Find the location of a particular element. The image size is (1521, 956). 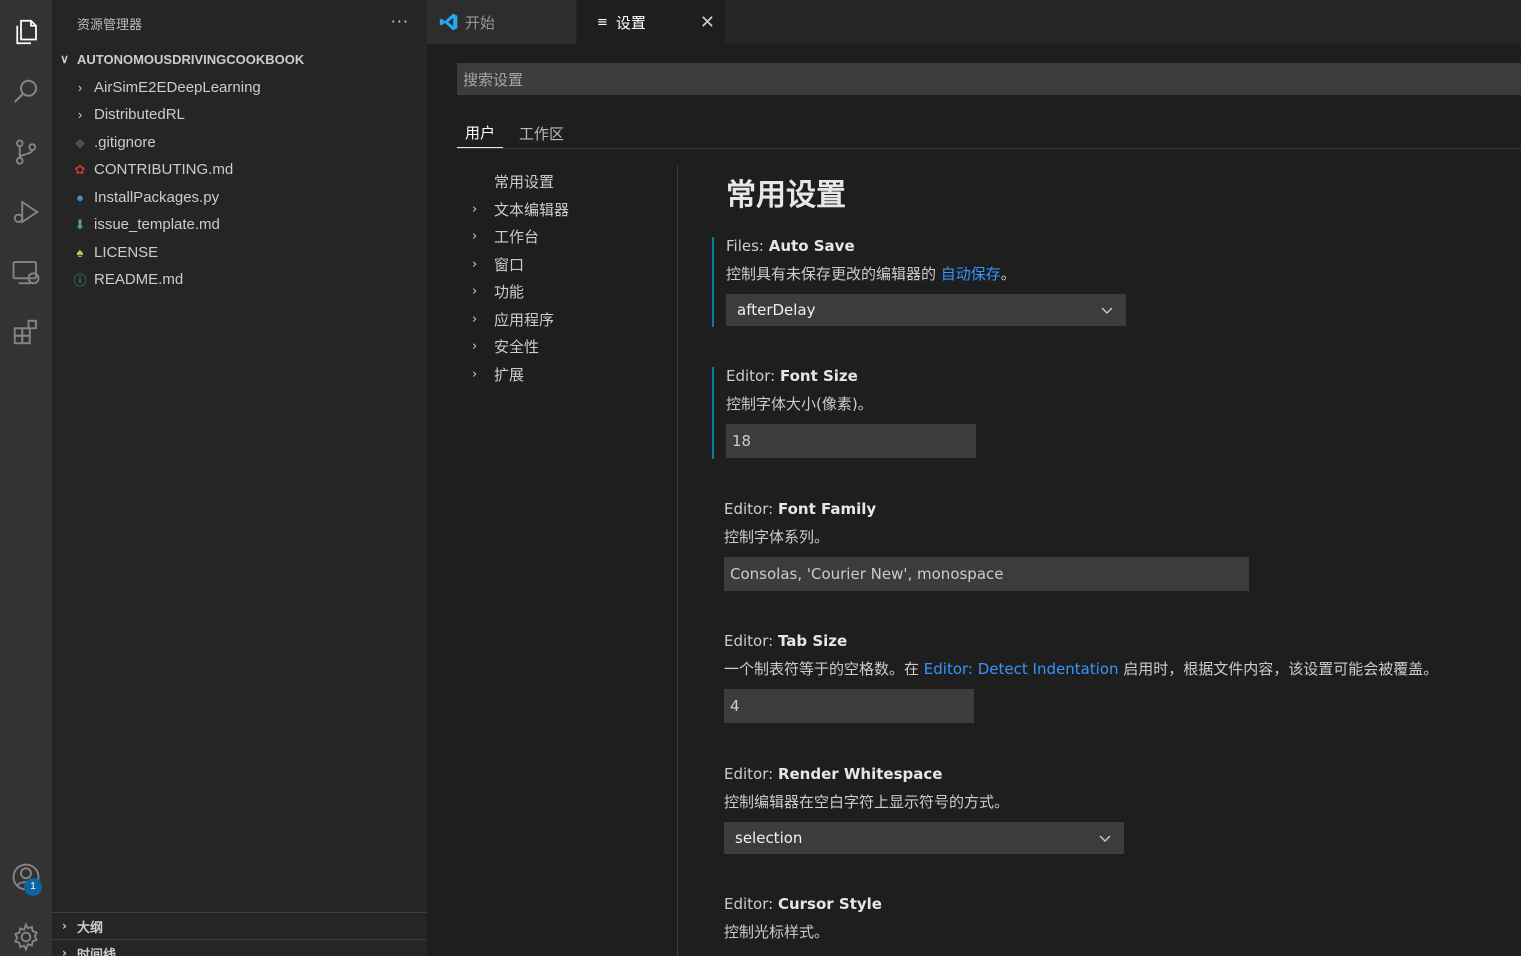

tree-file-readme: ⓘ README.md is located at coordinates (239, 279).